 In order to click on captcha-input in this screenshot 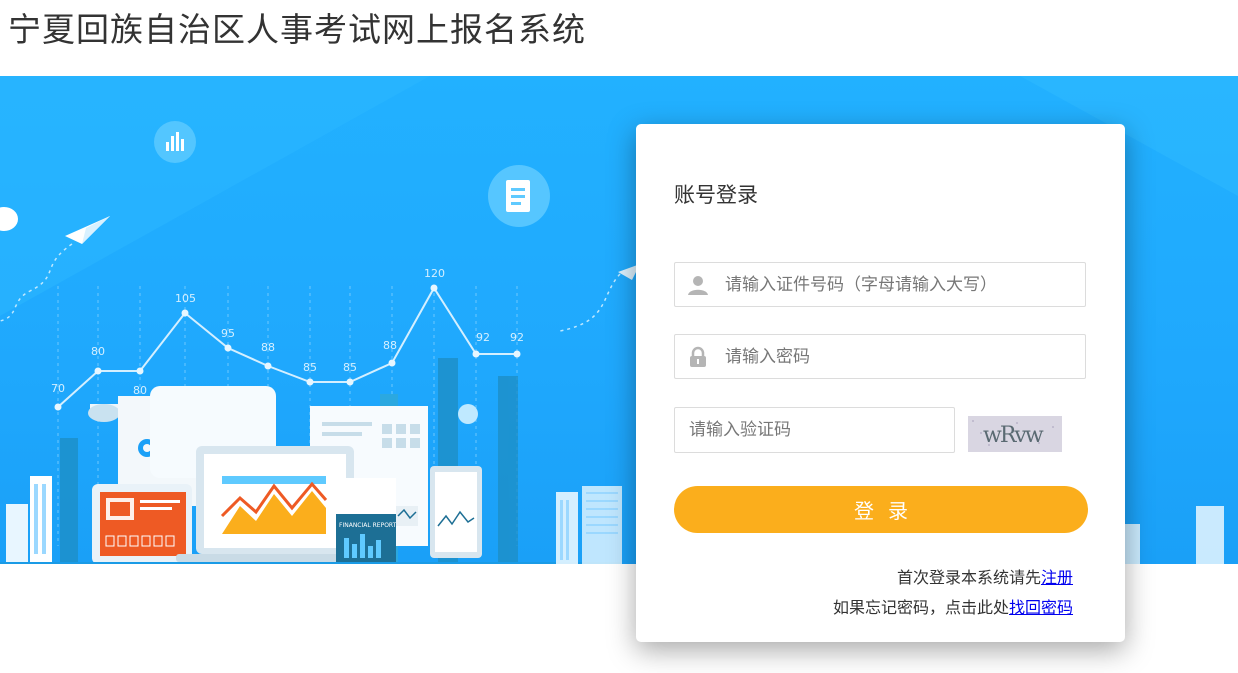, I will do `click(816, 430)`.